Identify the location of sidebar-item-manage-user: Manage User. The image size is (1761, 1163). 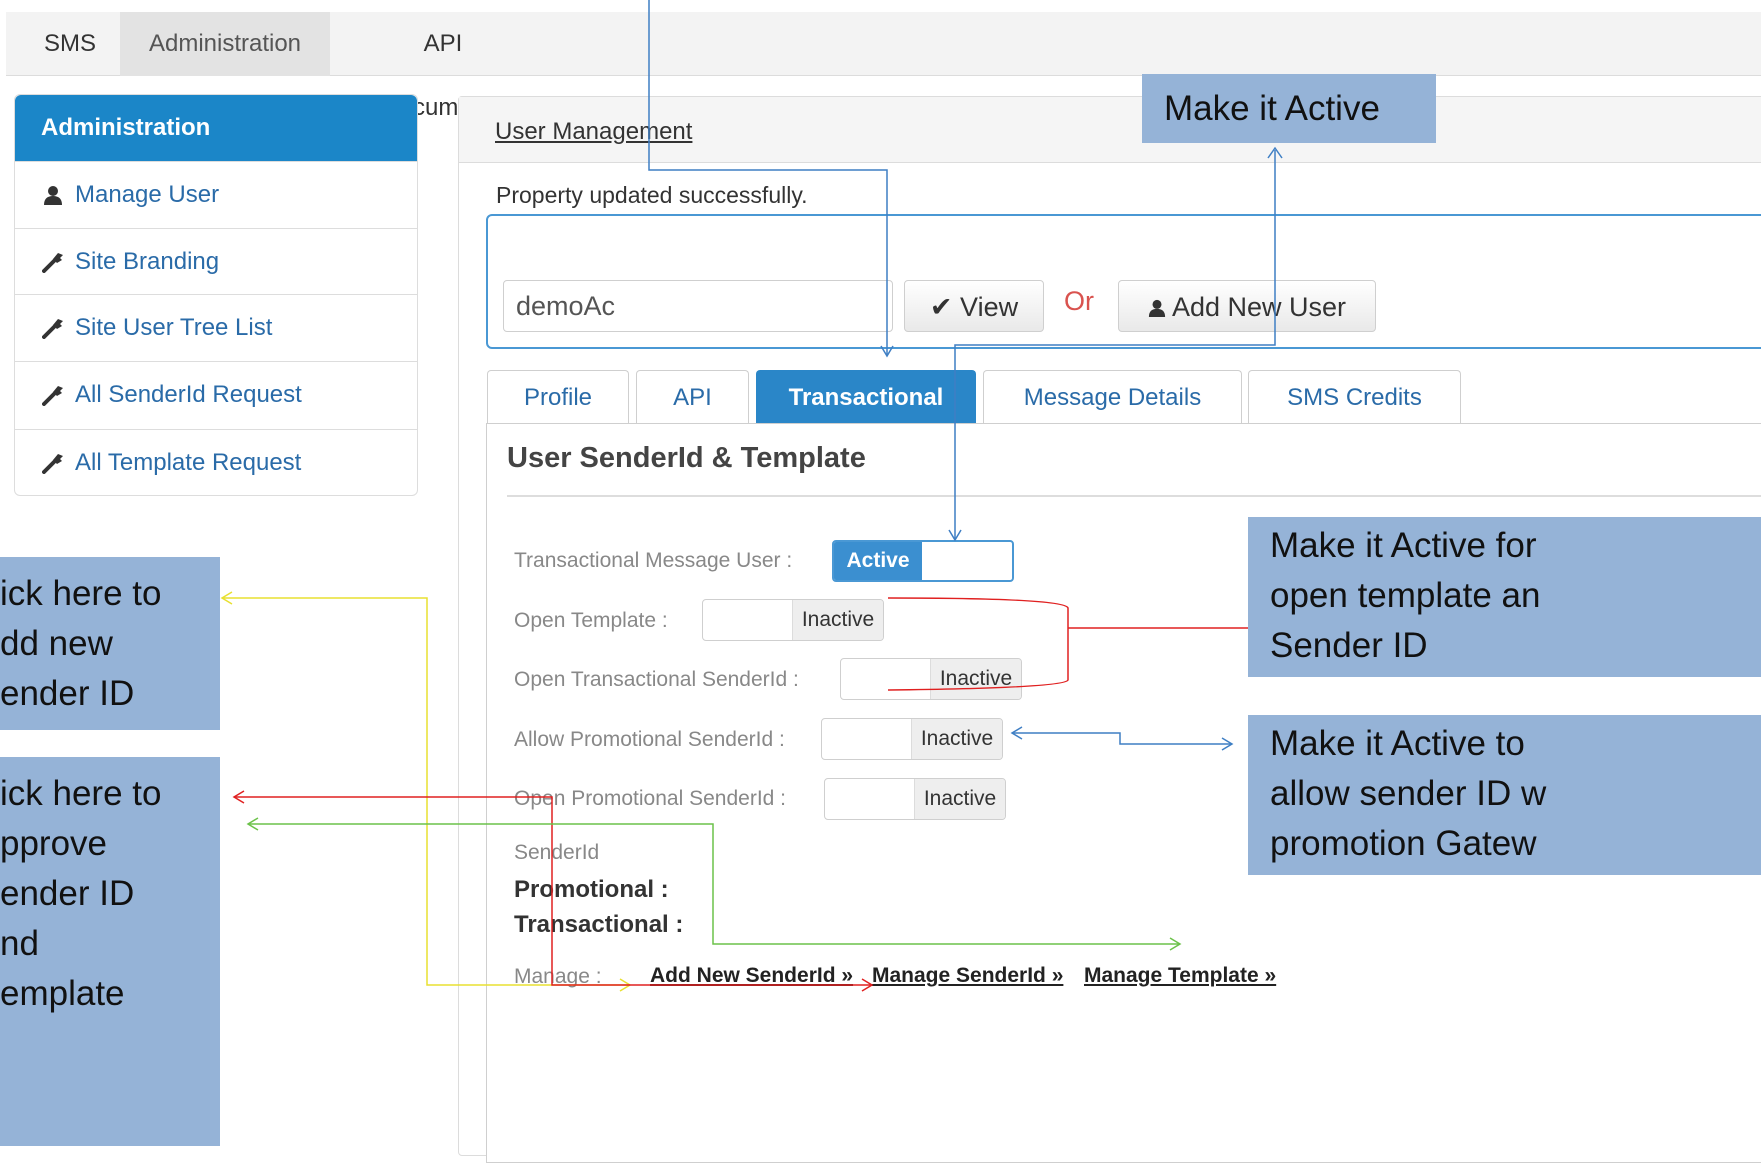
(216, 194).